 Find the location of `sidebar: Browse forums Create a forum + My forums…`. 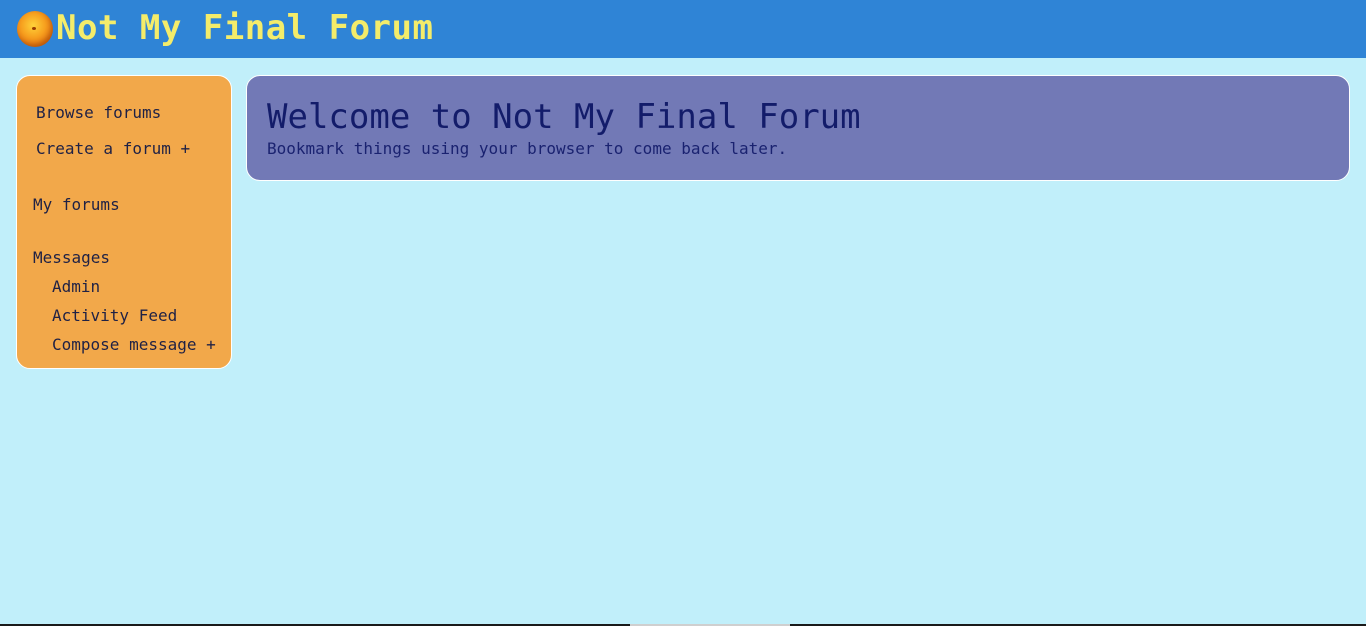

sidebar: Browse forums Create a forum + My forums… is located at coordinates (124, 222).